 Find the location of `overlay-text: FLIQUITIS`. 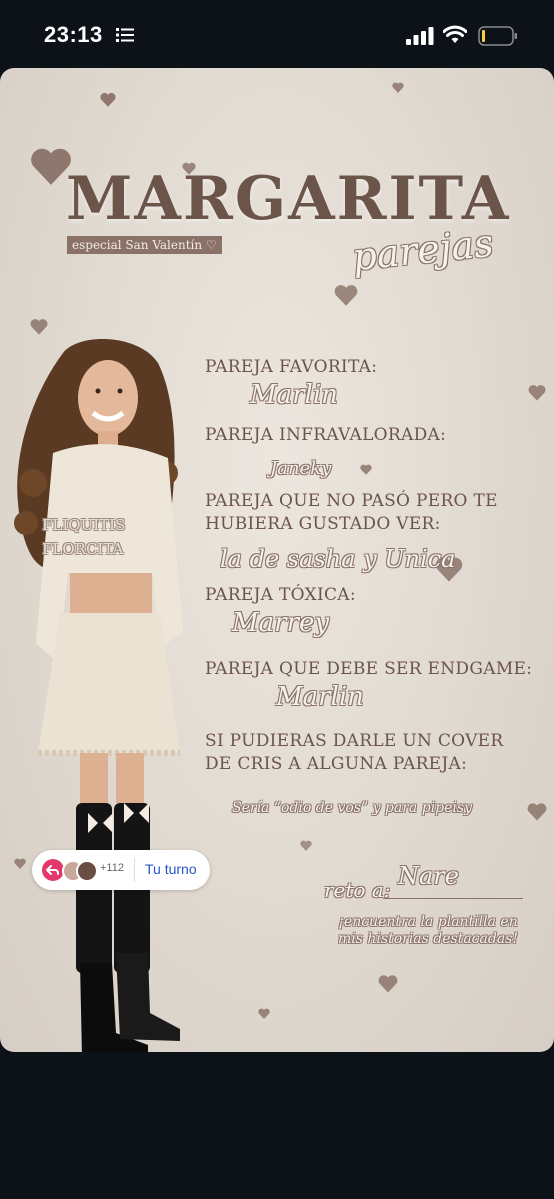

overlay-text: FLIQUITIS is located at coordinates (84, 525).